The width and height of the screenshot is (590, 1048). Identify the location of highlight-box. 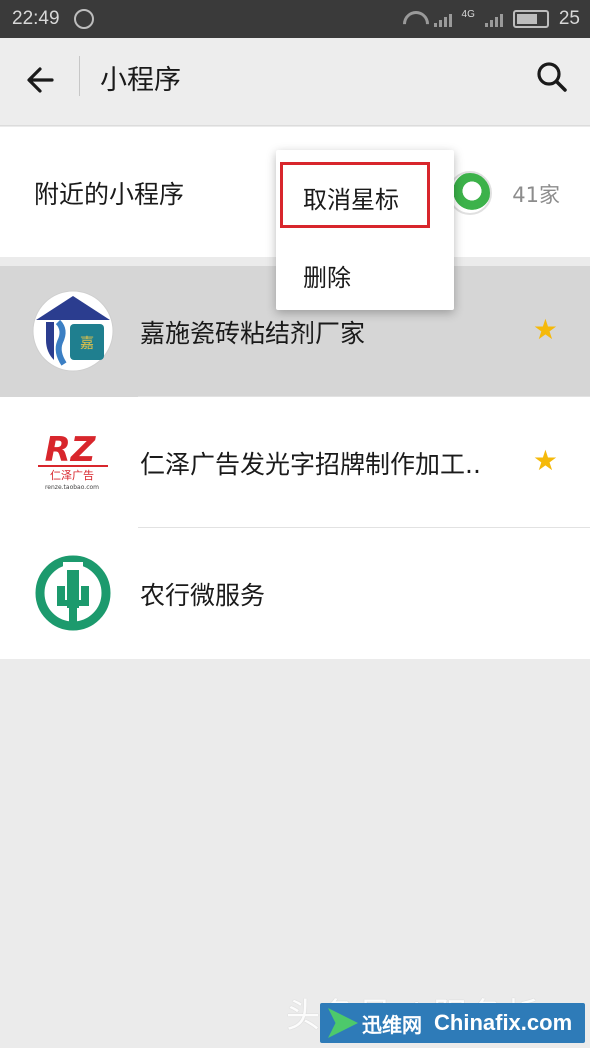
(355, 195).